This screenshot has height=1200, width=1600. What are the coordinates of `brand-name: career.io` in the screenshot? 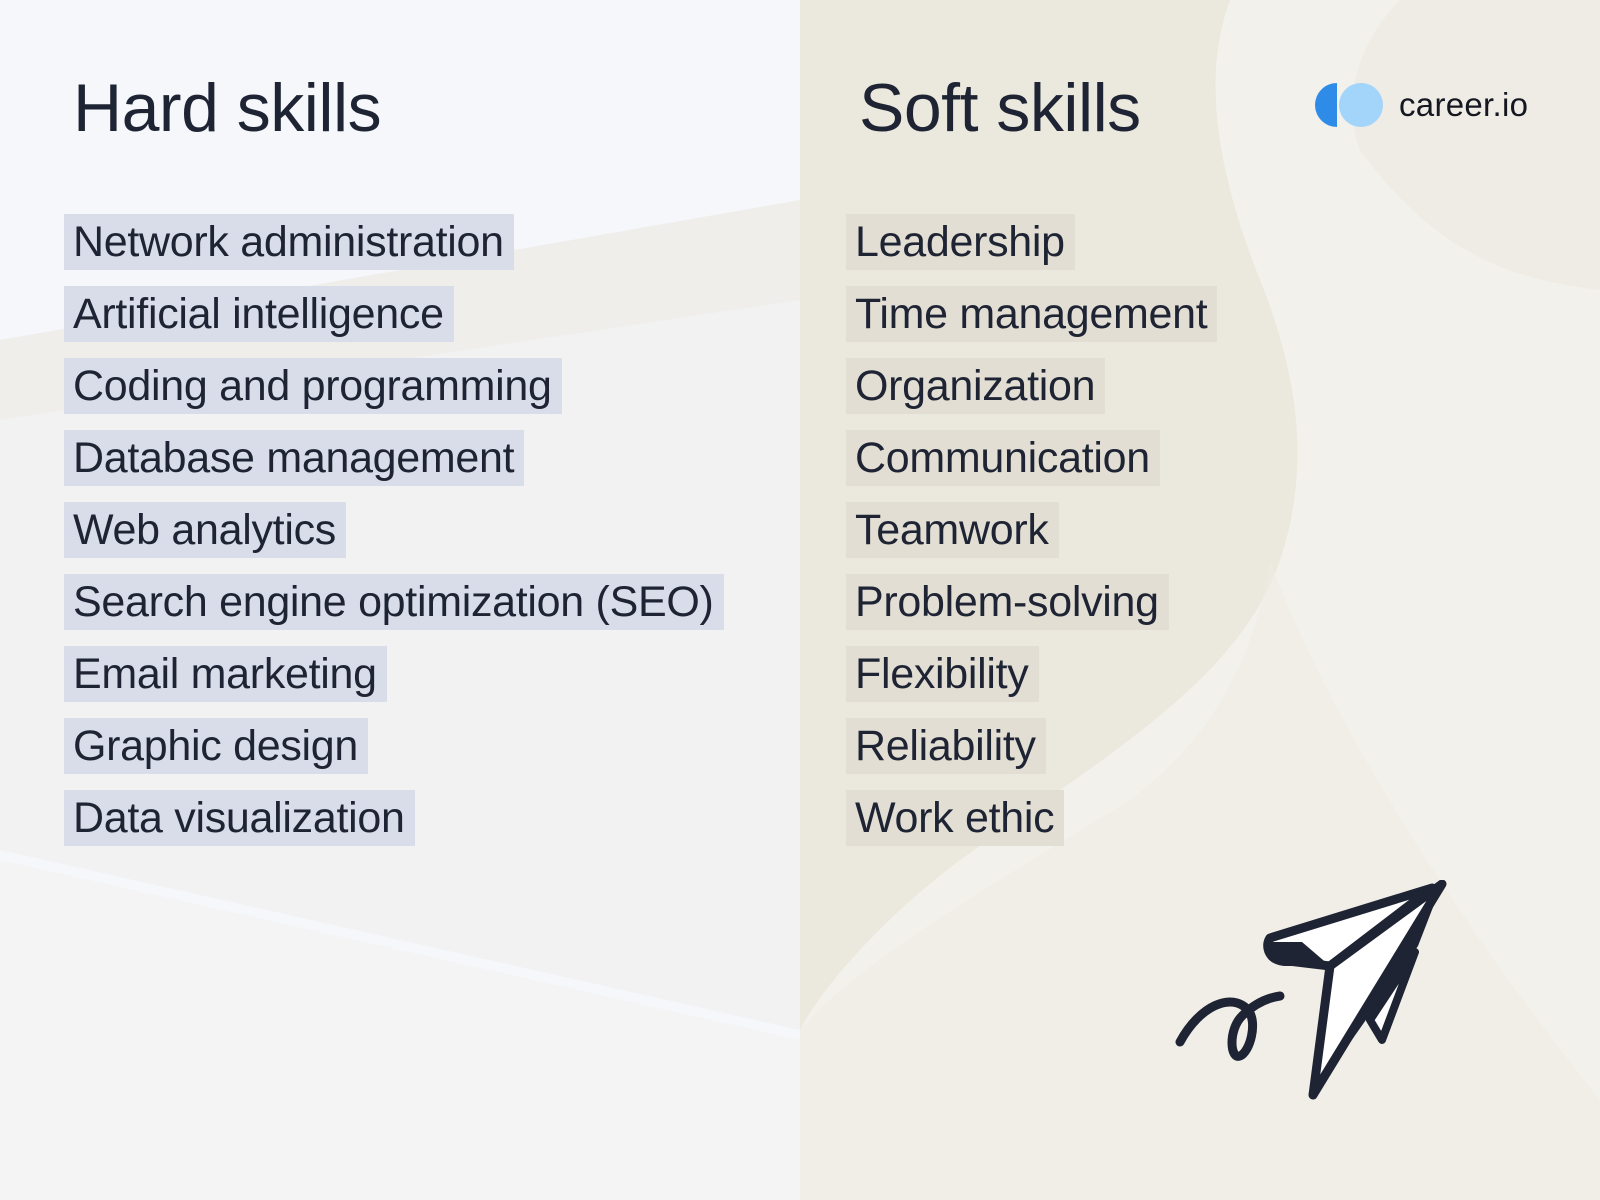 It's located at (1464, 104).